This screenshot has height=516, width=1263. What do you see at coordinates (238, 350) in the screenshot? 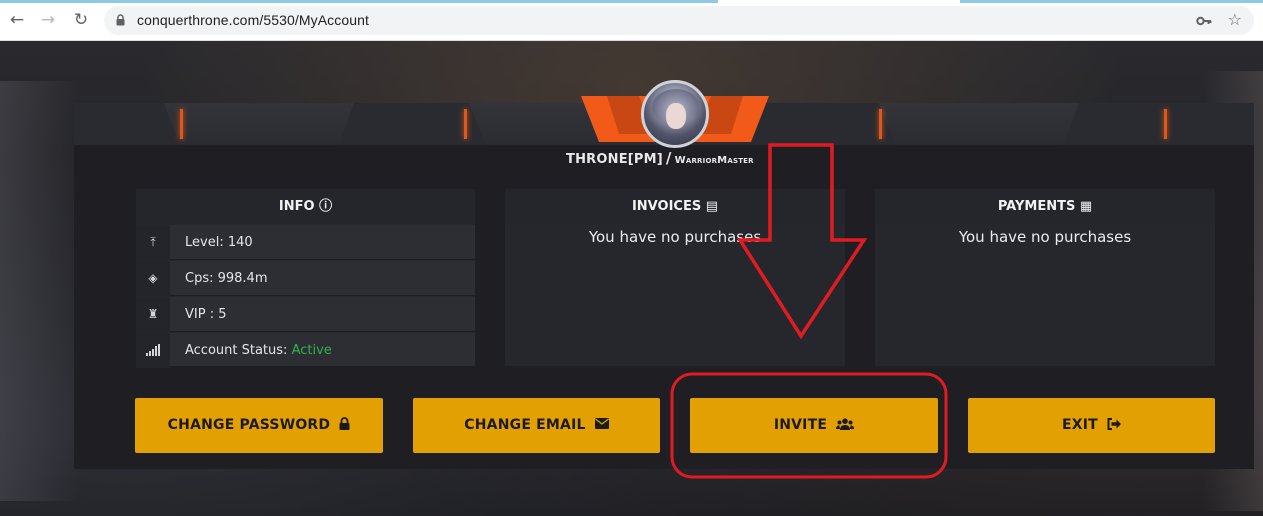
I see `status-label-text: Account Status:` at bounding box center [238, 350].